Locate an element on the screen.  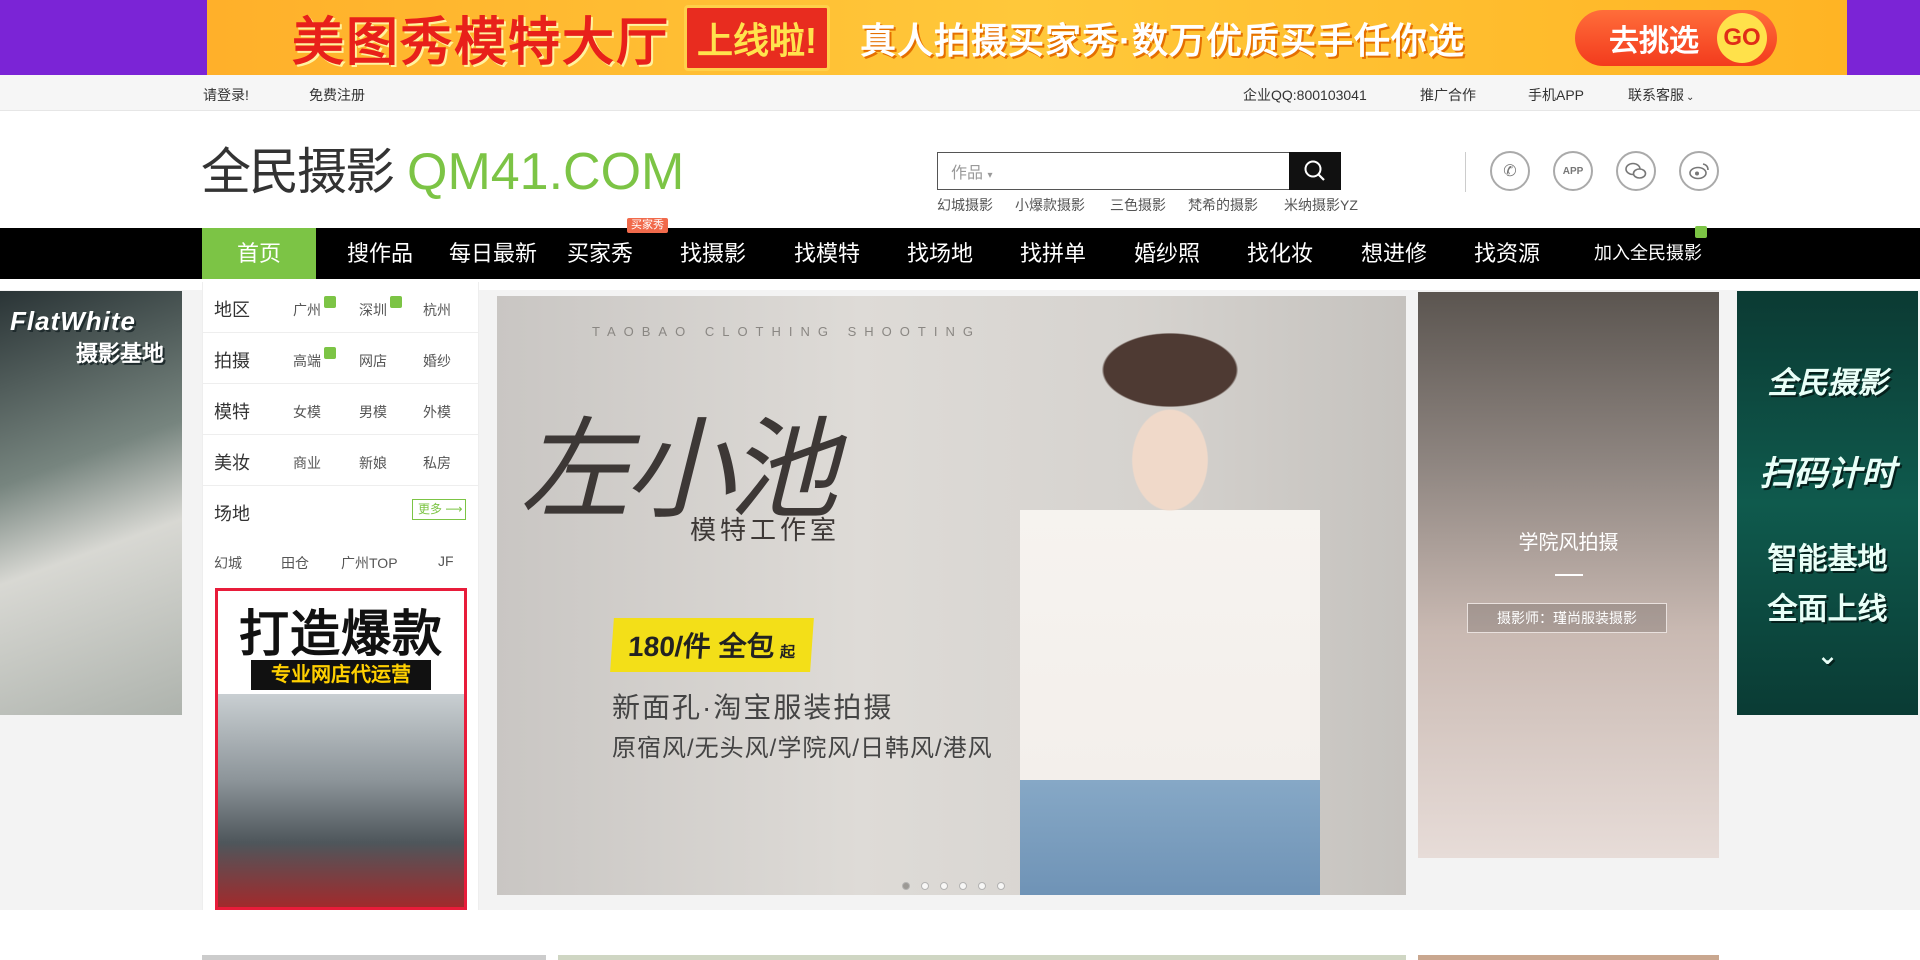
hot-search-link: 梵希的摄影 is located at coordinates (1223, 205).